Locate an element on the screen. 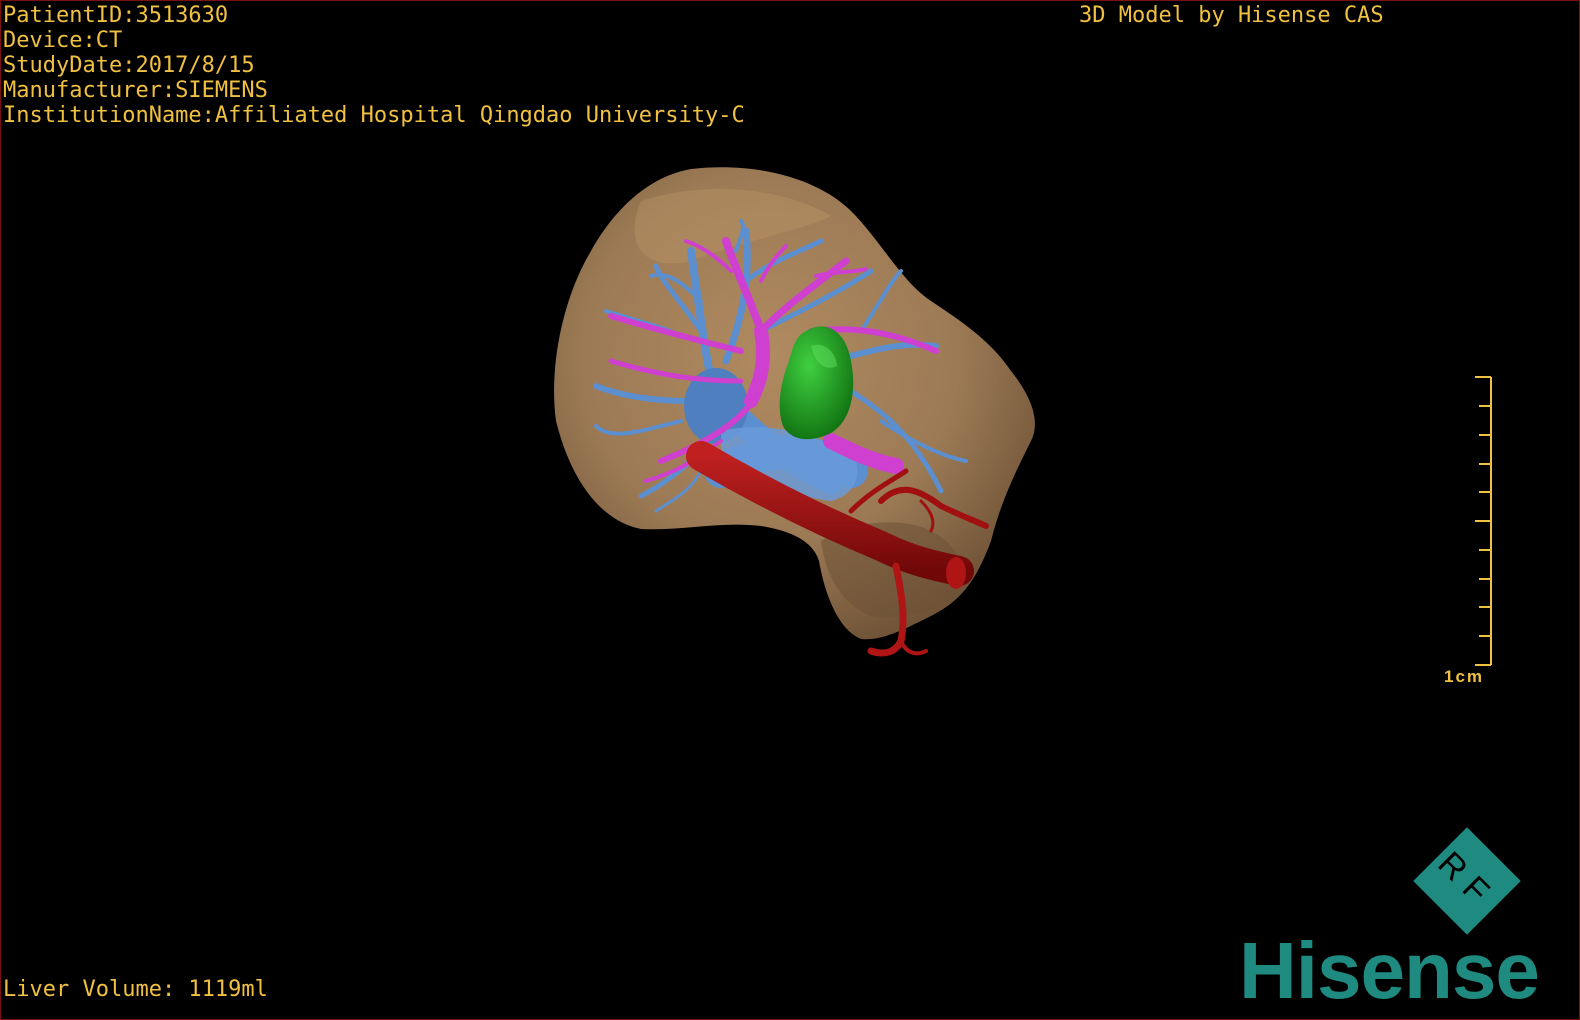 The image size is (1580, 1020). model-credit-label: 3D Model by Hisense CAS is located at coordinates (1231, 15).